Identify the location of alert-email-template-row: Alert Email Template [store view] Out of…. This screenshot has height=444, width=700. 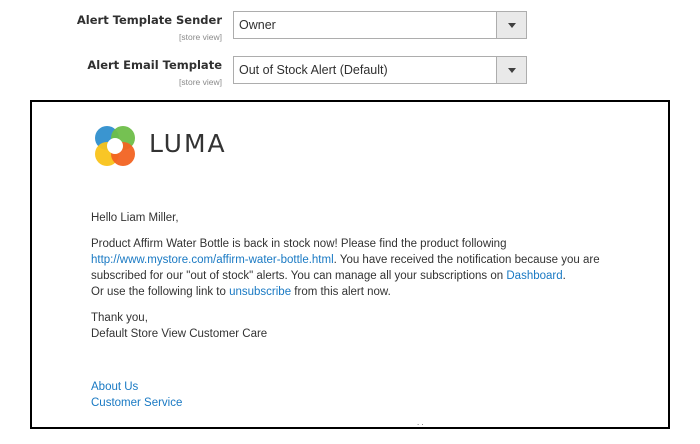
(350, 71).